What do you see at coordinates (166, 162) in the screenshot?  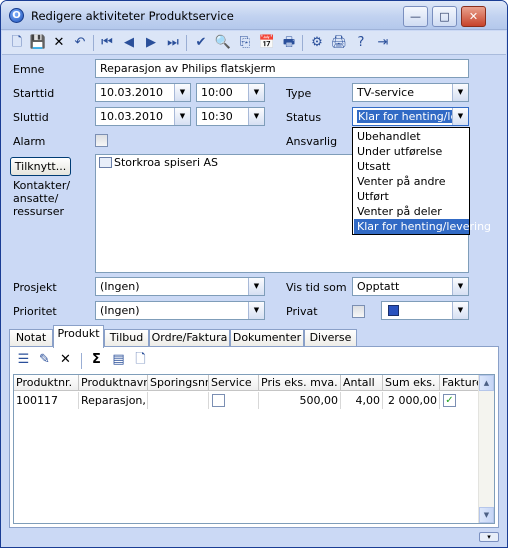 I see `contact-item: Storkroa spiseri AS` at bounding box center [166, 162].